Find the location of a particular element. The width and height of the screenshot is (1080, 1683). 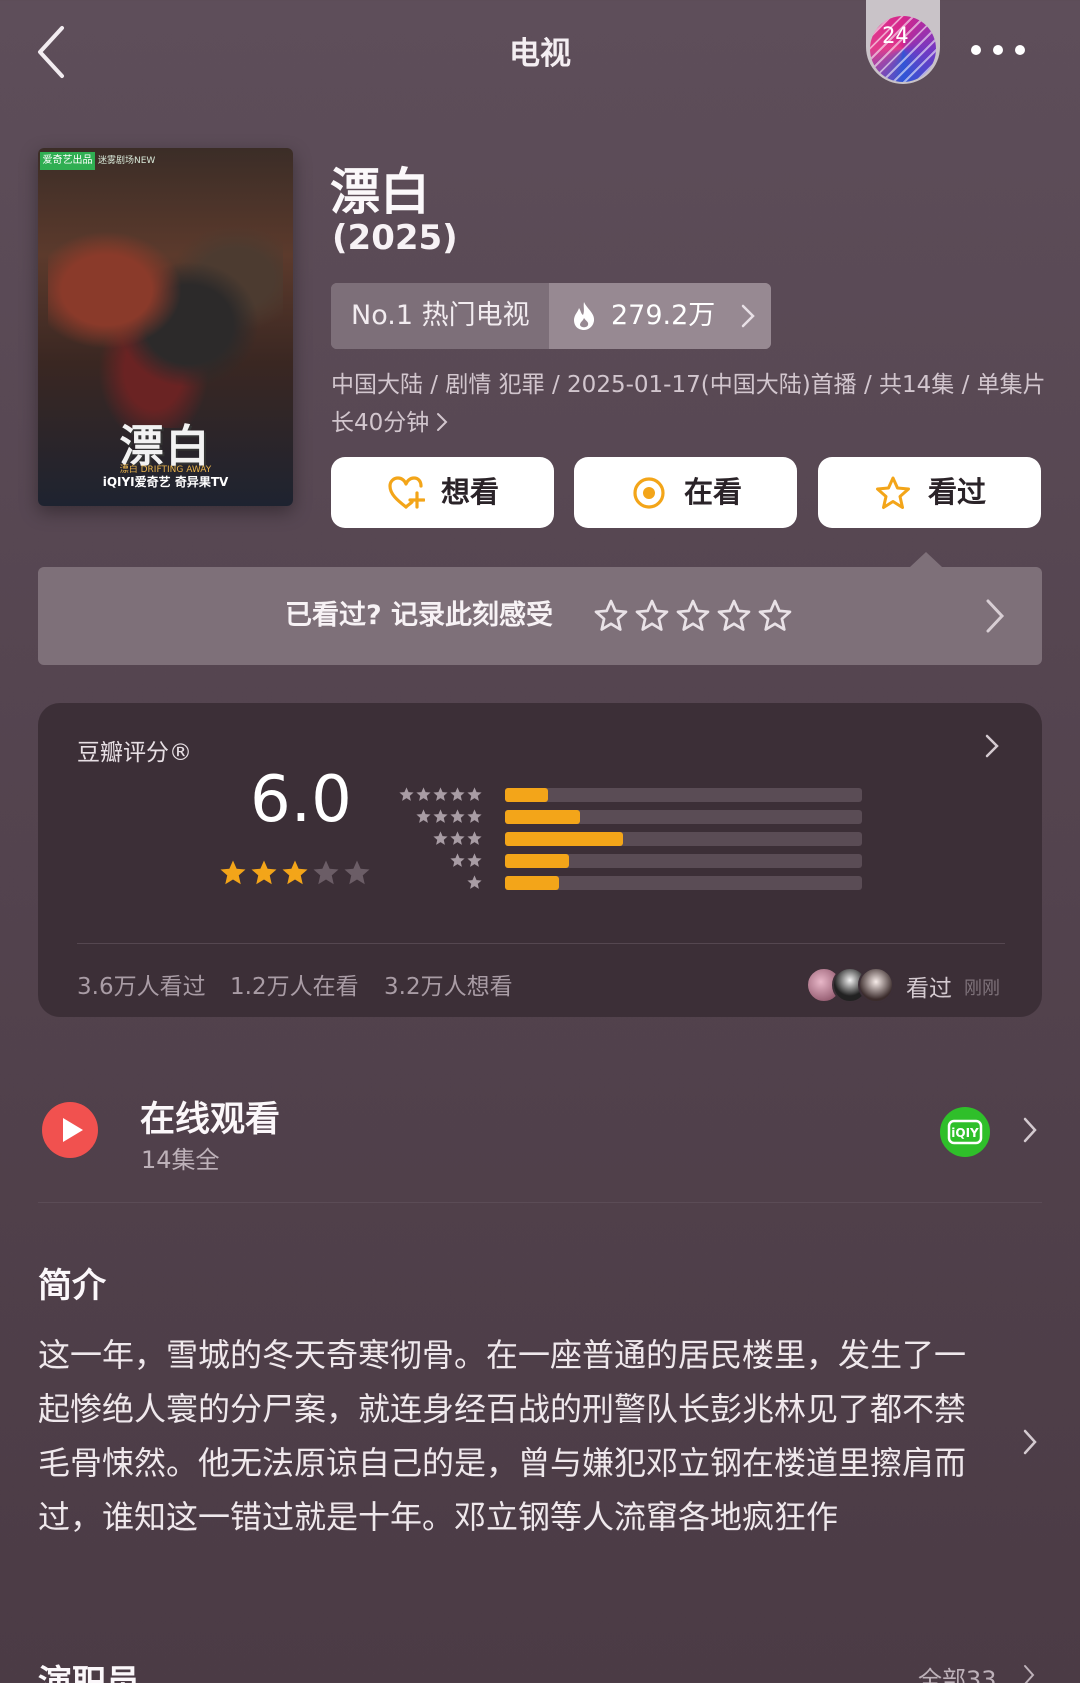

rating-row-5-star is located at coordinates (739, 795).